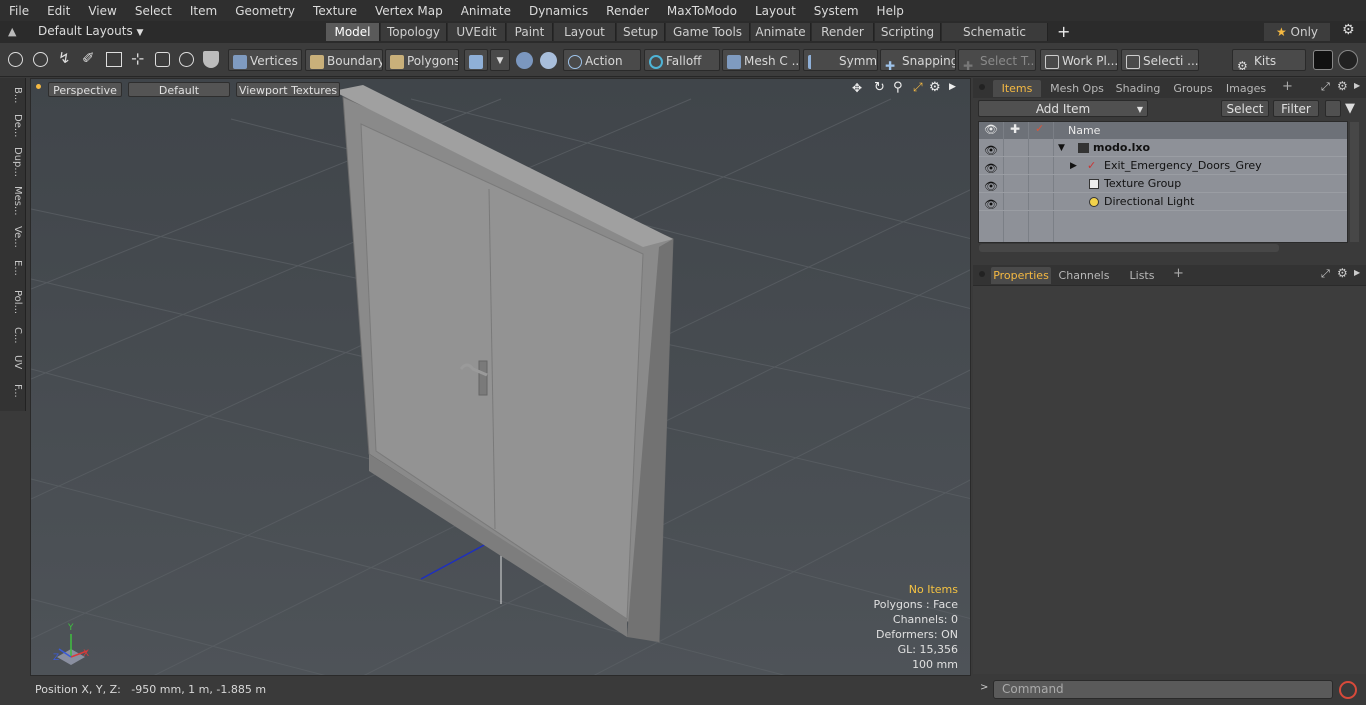 The height and width of the screenshot is (705, 1366). What do you see at coordinates (64, 58) in the screenshot?
I see `pen-icon: ↯` at bounding box center [64, 58].